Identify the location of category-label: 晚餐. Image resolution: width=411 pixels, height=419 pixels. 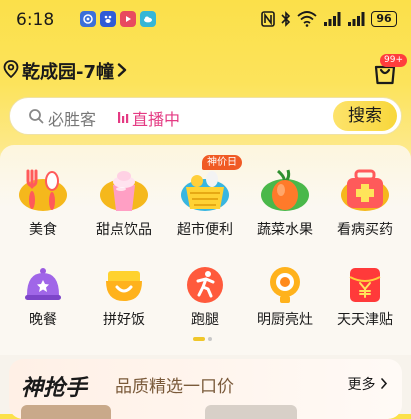
(43, 320).